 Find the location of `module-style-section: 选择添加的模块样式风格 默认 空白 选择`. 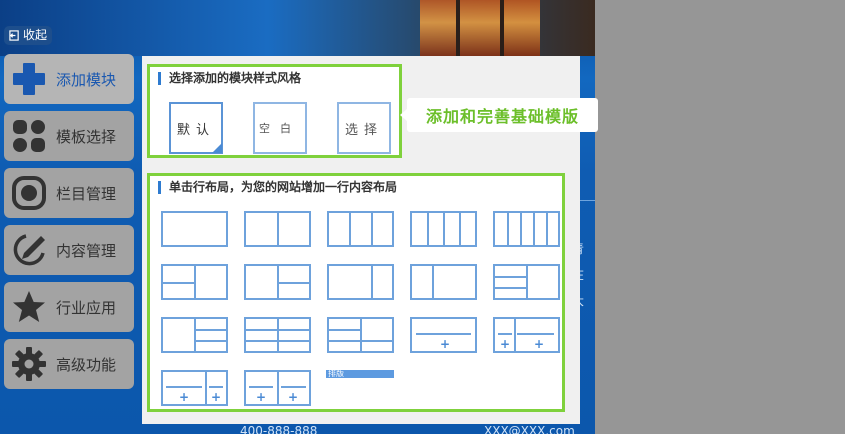

module-style-section: 选择添加的模块样式风格 默认 空白 选择 is located at coordinates (274, 111).